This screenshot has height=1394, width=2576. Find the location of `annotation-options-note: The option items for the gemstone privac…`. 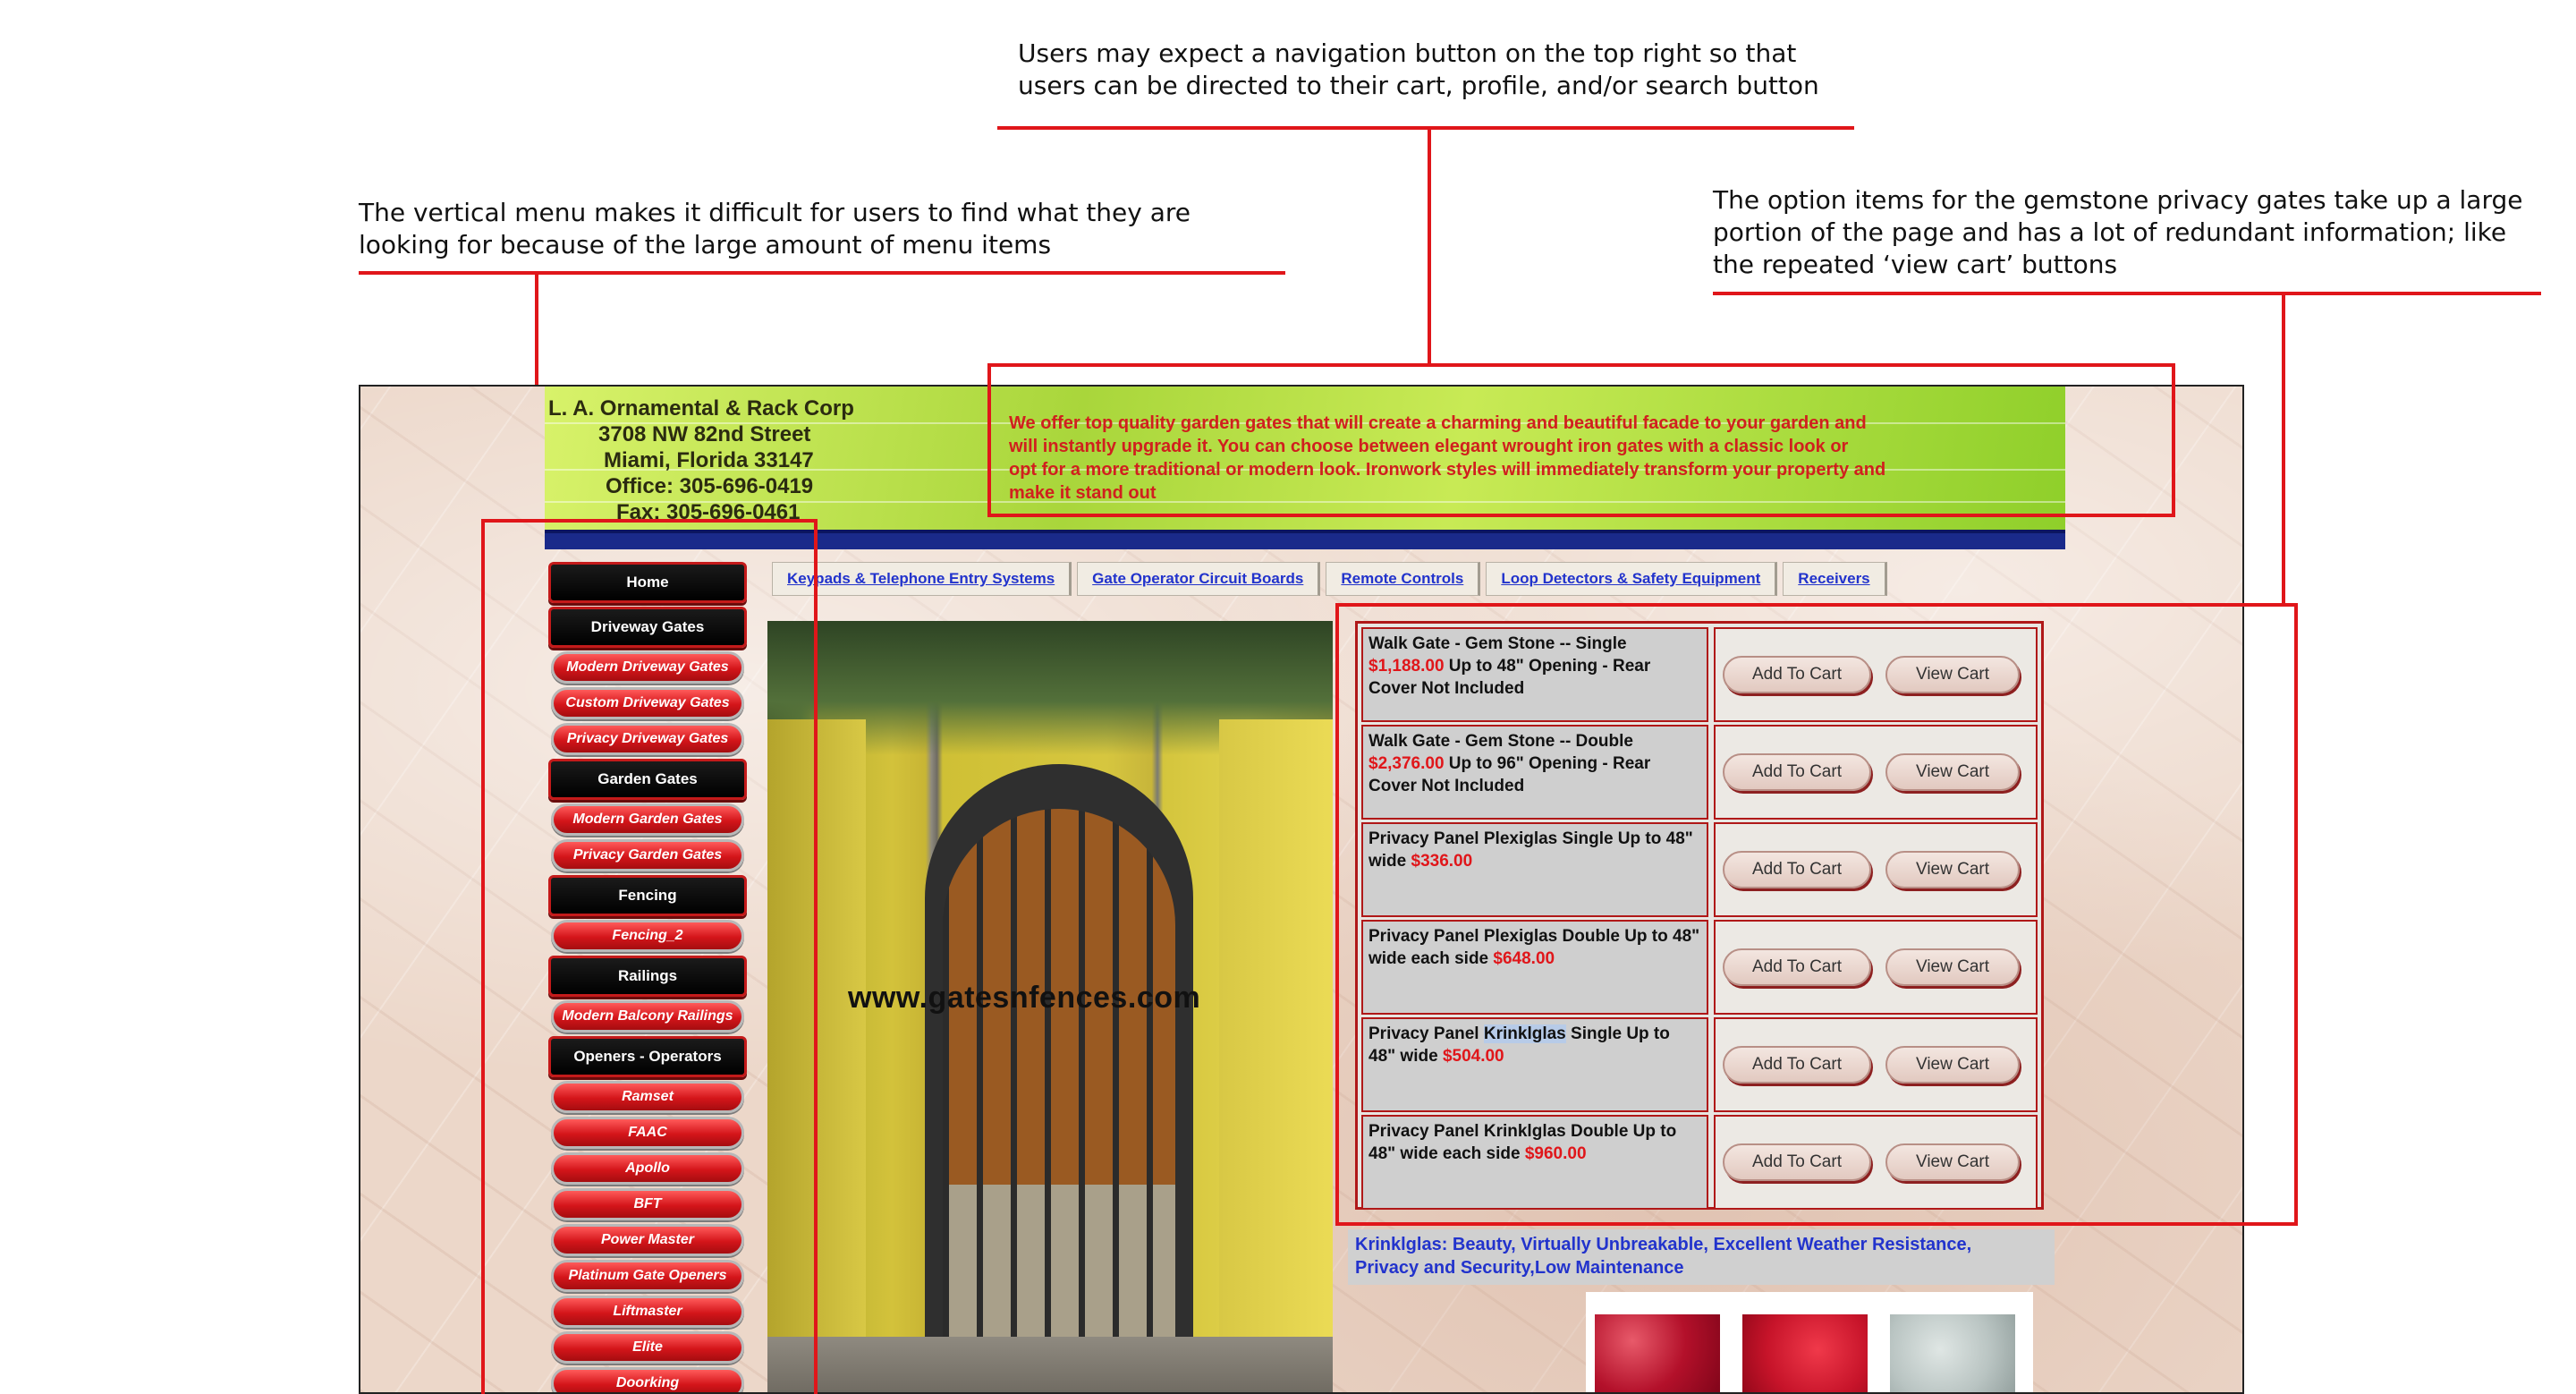

annotation-options-note: The option items for the gemstone privac… is located at coordinates (2142, 233).